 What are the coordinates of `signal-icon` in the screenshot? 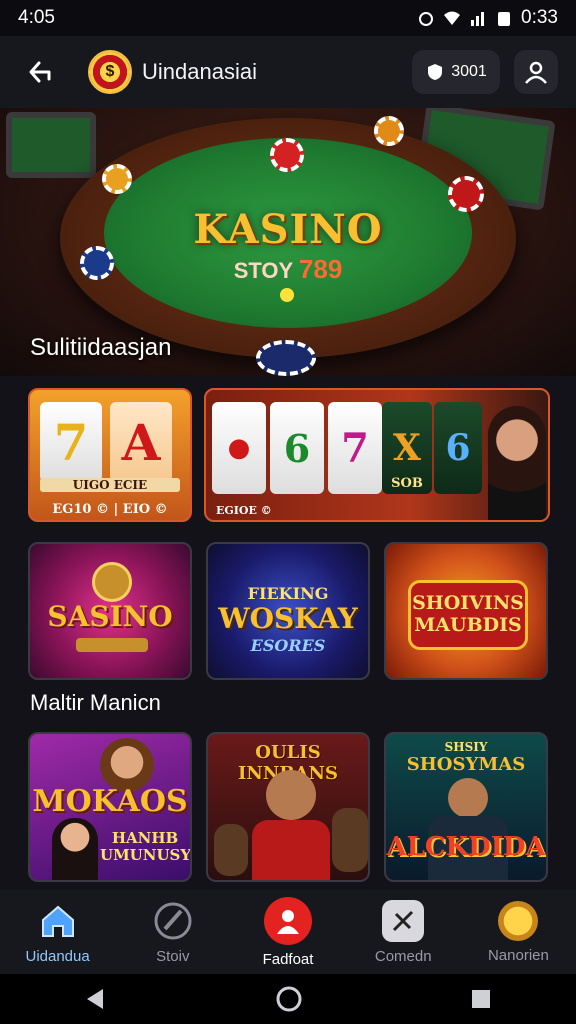 It's located at (478, 19).